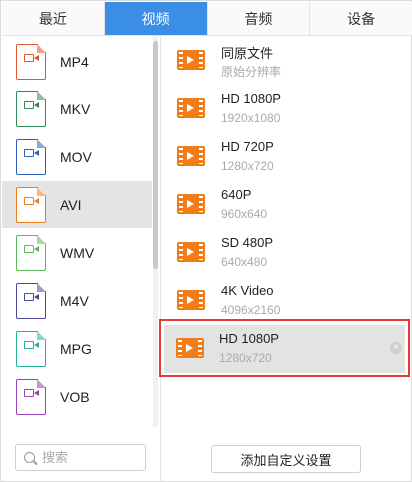 The height and width of the screenshot is (482, 412). What do you see at coordinates (156, 18) in the screenshot?
I see `tab-video: 视频` at bounding box center [156, 18].